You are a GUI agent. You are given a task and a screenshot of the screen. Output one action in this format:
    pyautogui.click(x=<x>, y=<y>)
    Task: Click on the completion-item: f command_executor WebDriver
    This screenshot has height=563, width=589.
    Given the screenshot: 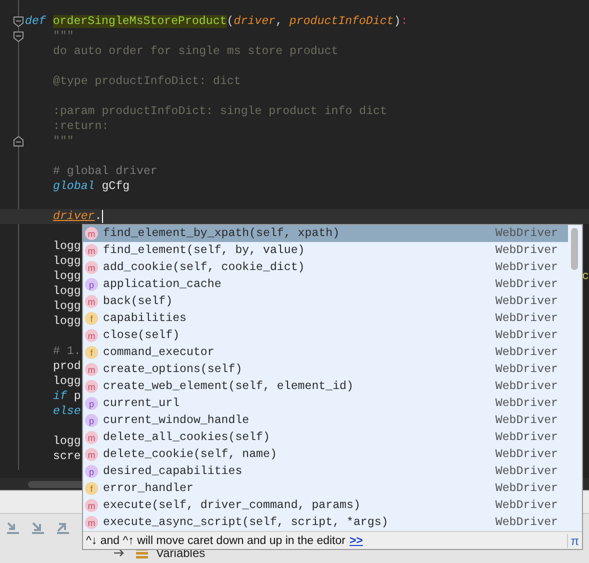 What is the action you would take?
    pyautogui.click(x=325, y=352)
    